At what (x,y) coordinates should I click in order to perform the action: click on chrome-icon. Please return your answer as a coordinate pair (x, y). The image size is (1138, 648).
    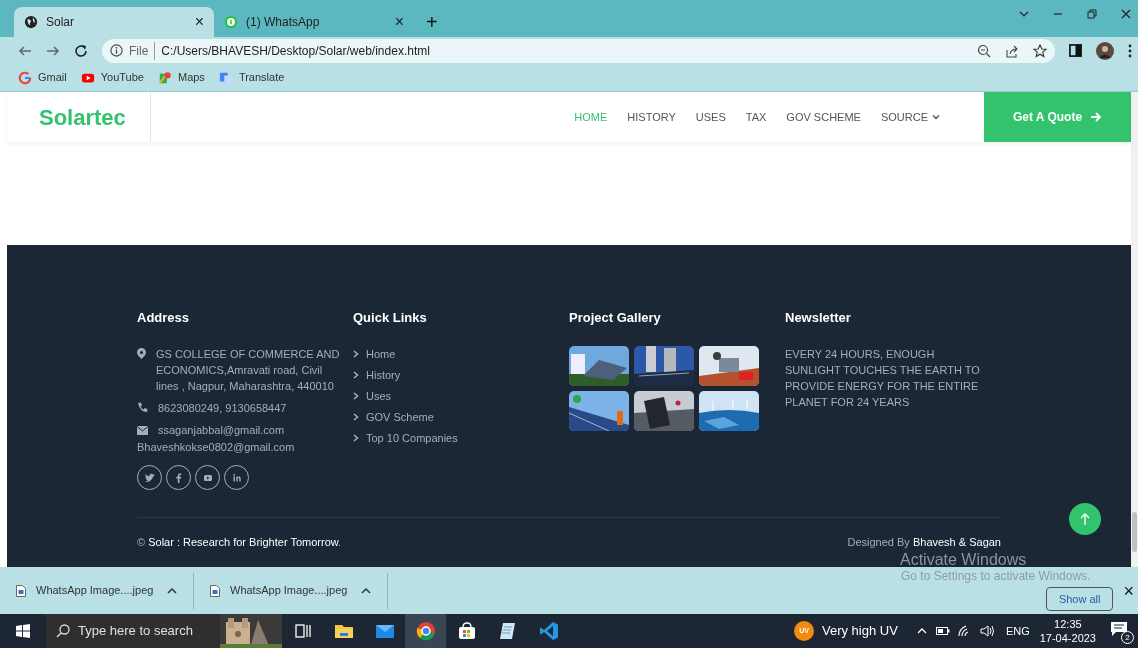
    Looking at the image, I should click on (425, 631).